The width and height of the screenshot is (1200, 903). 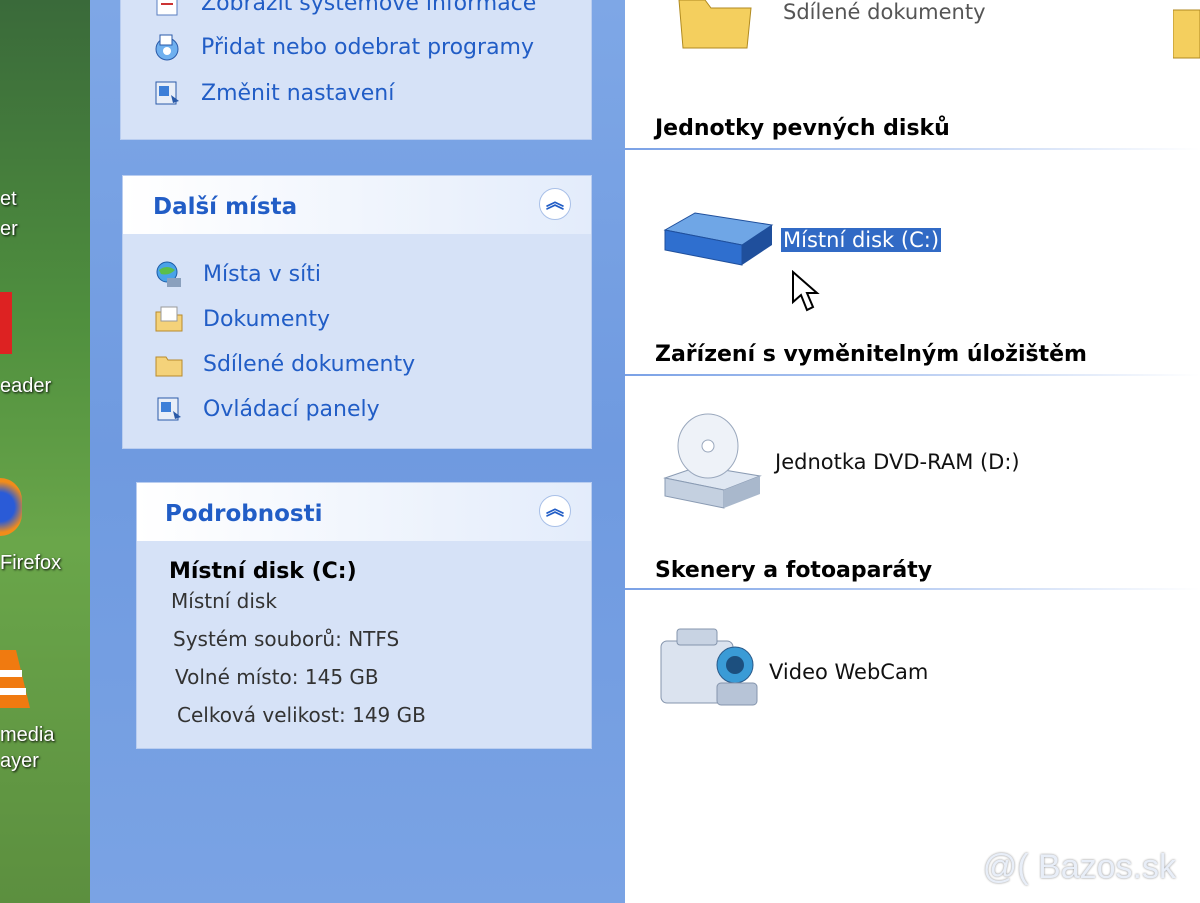 I want to click on network-places-icon, so click(x=168, y=274).